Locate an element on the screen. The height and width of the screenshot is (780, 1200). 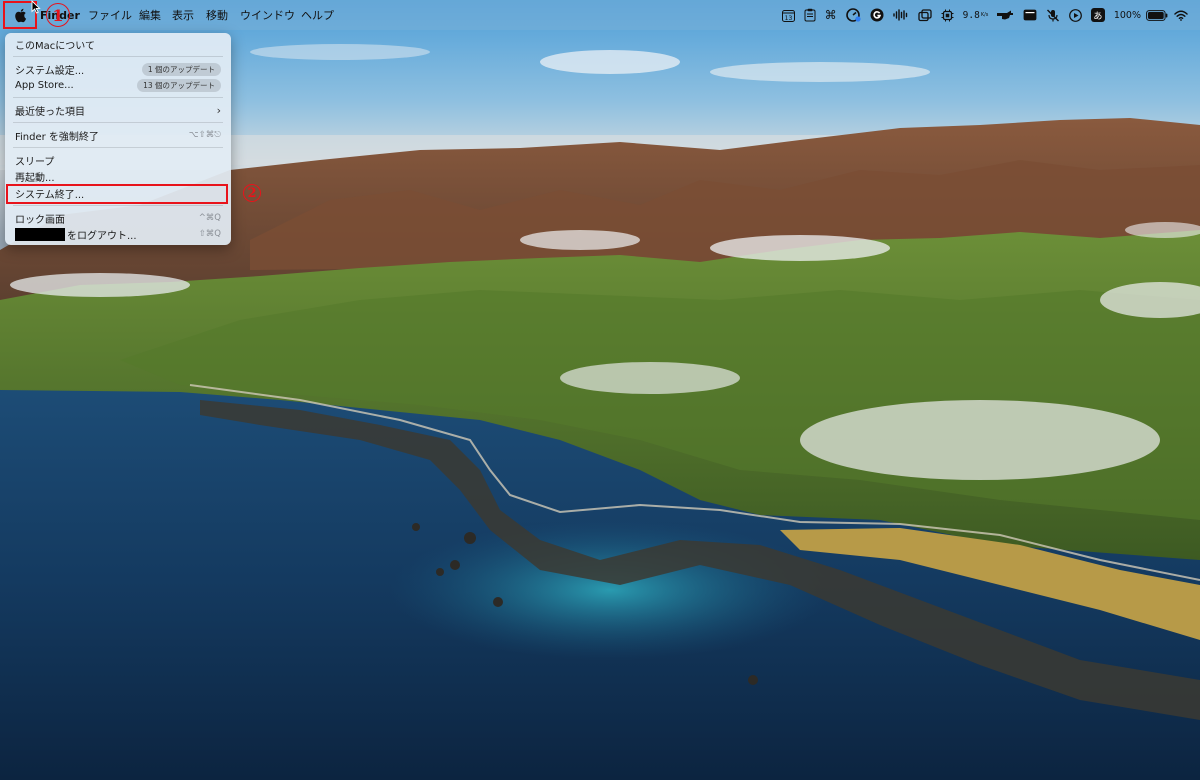
calendar-day-label: 13 is located at coordinates (788, 18).